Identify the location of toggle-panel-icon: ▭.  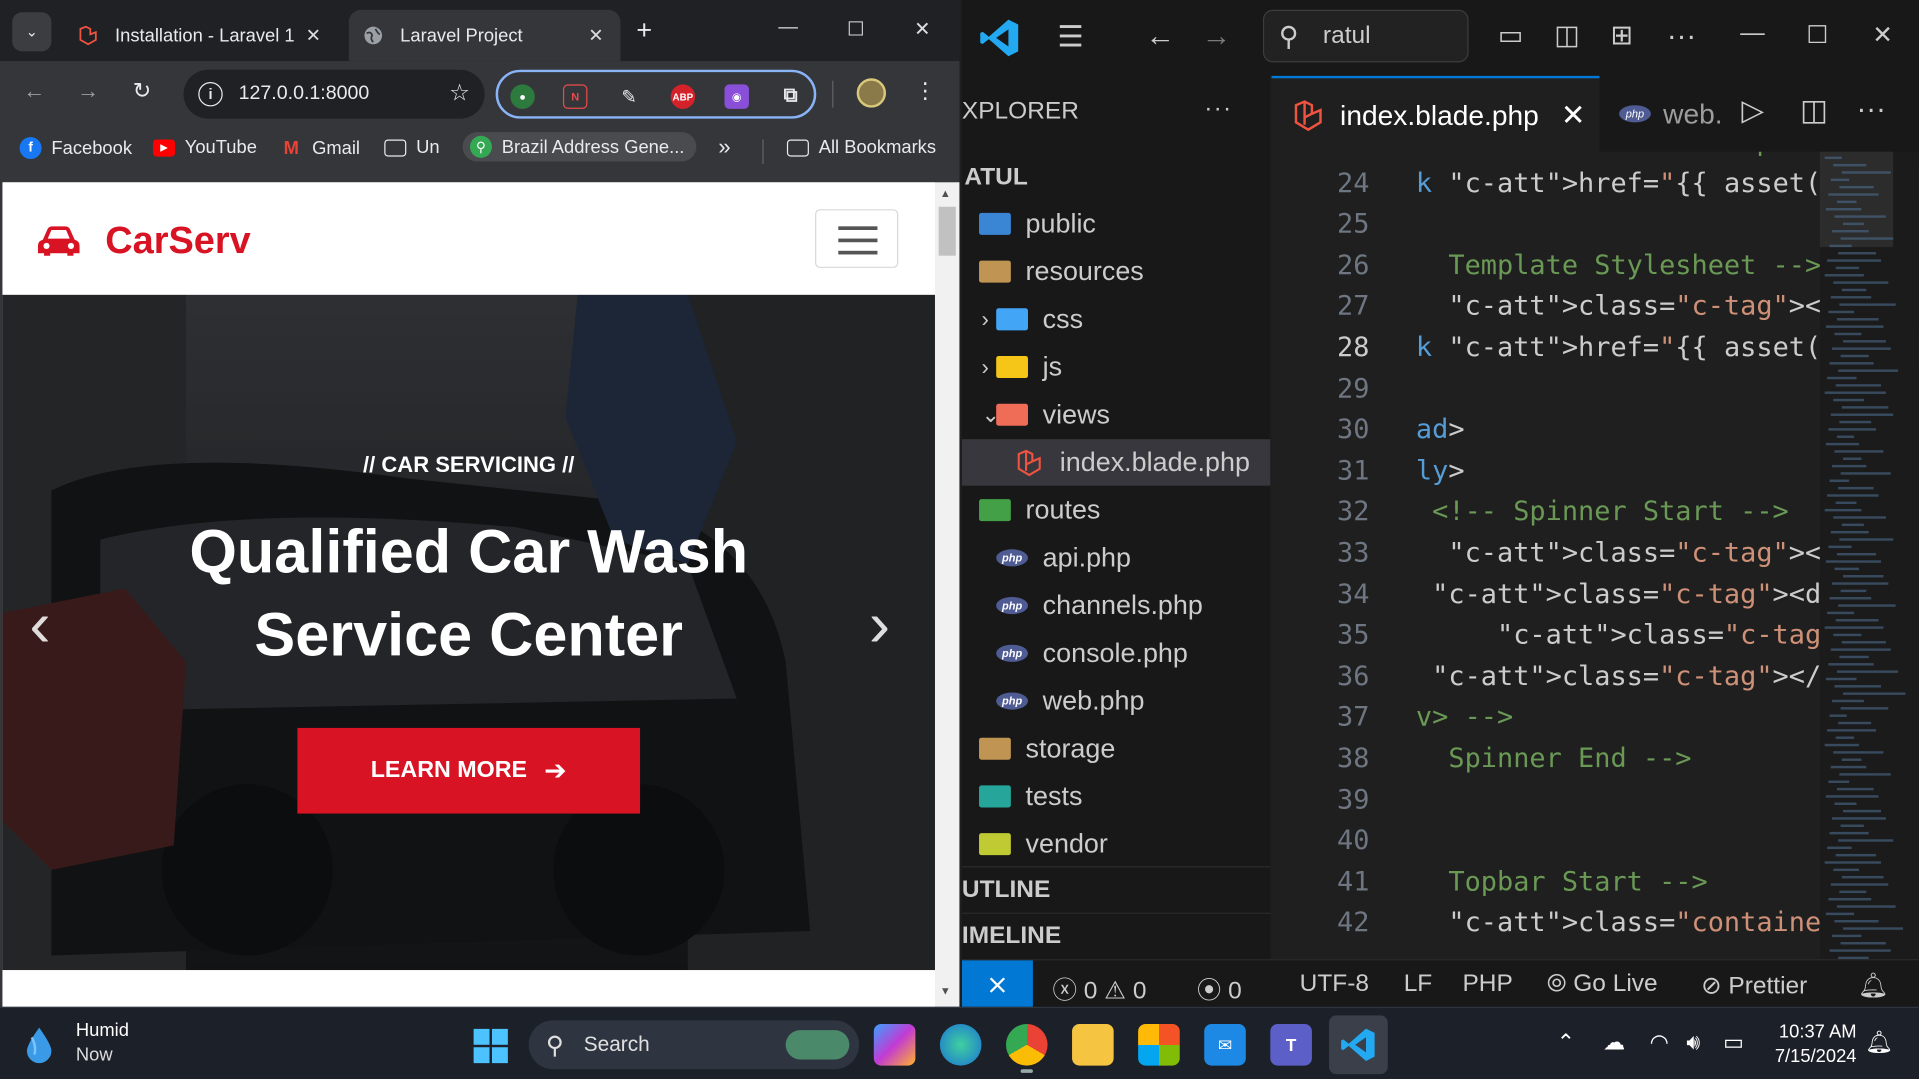
(1510, 36).